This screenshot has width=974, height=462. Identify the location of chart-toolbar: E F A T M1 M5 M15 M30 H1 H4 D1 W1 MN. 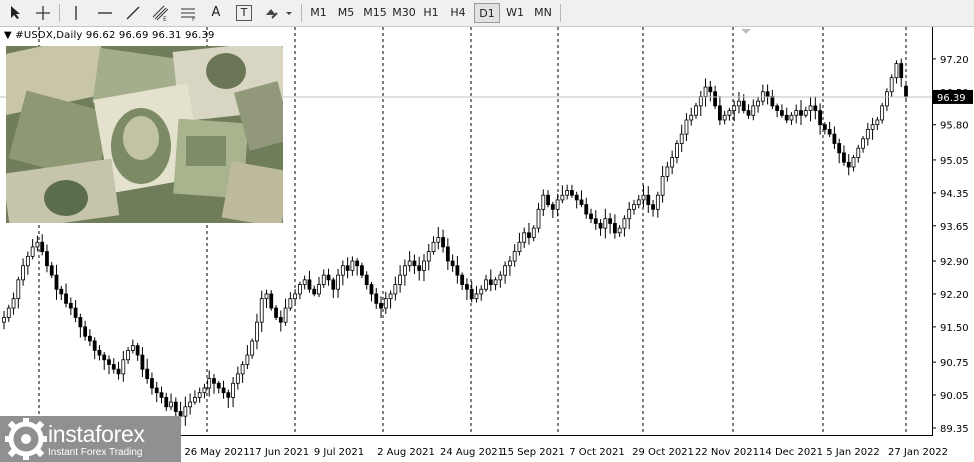
(487, 13).